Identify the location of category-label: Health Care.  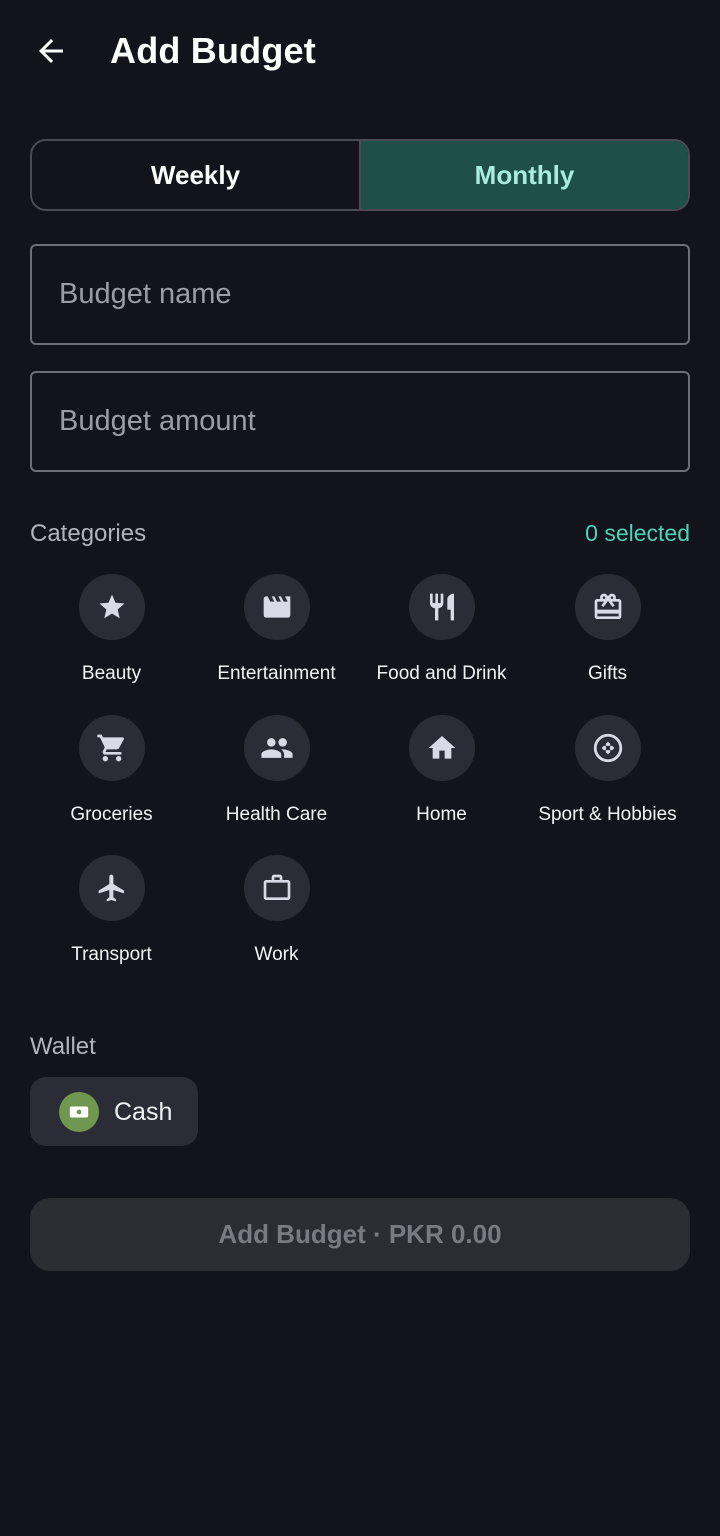
(276, 814).